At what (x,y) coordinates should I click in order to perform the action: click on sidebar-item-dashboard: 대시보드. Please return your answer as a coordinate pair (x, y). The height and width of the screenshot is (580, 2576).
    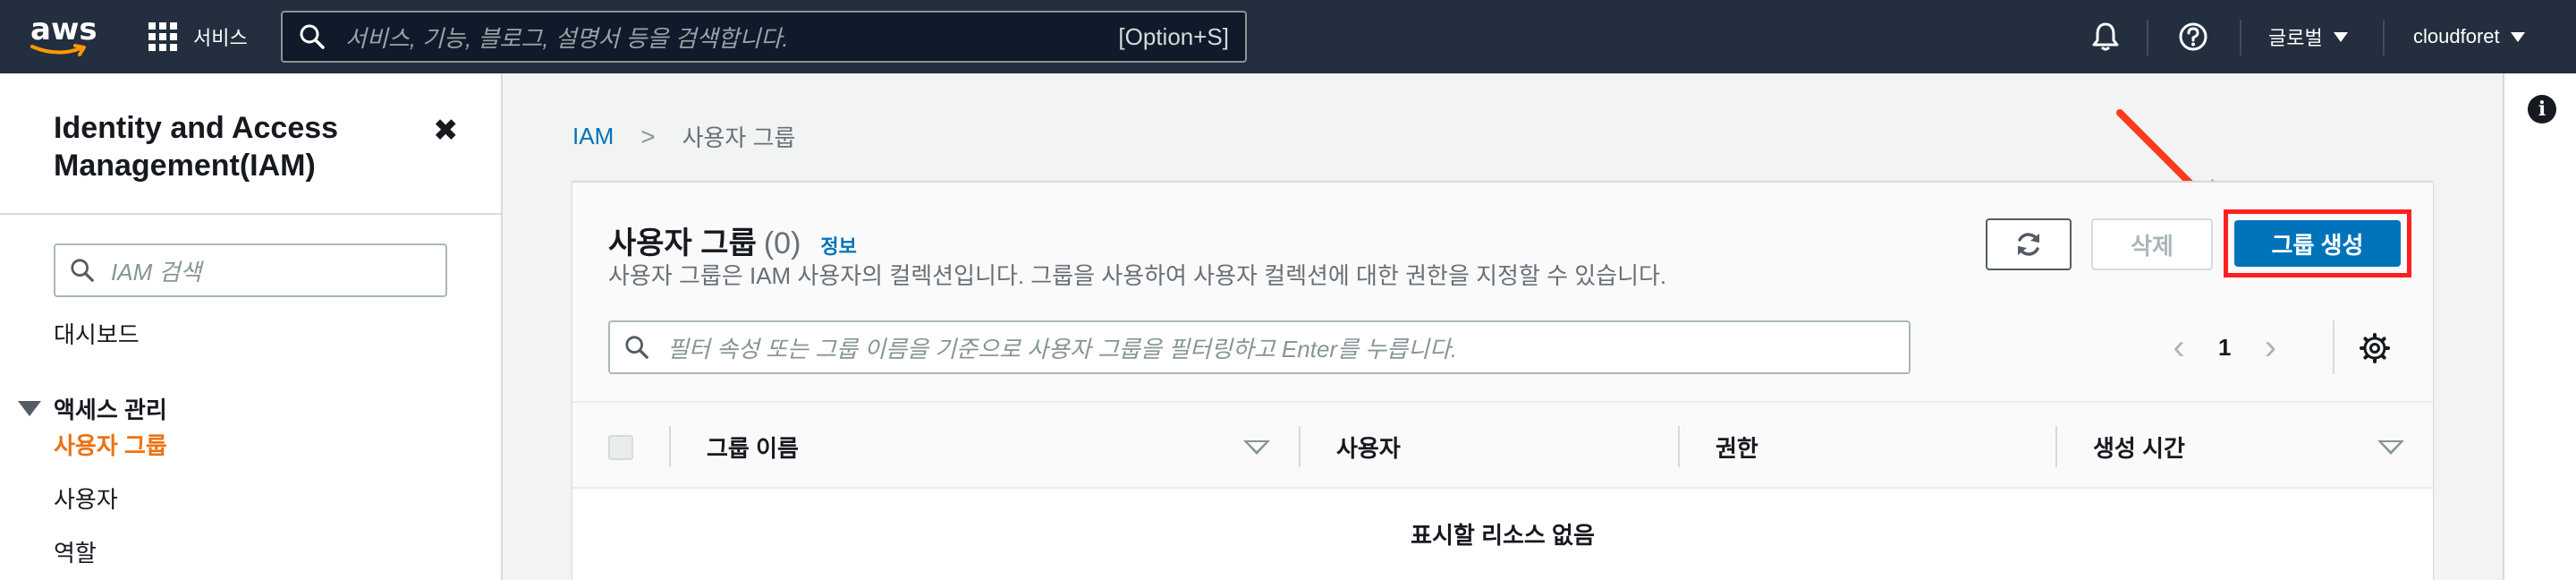
    Looking at the image, I should click on (97, 333).